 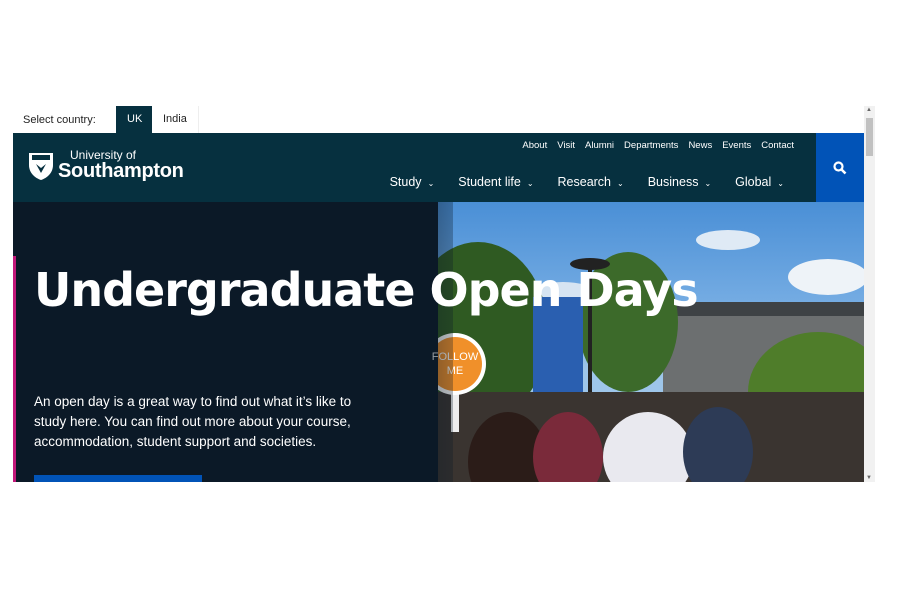 What do you see at coordinates (869, 294) in the screenshot?
I see `scrollbar: ▲ ▼` at bounding box center [869, 294].